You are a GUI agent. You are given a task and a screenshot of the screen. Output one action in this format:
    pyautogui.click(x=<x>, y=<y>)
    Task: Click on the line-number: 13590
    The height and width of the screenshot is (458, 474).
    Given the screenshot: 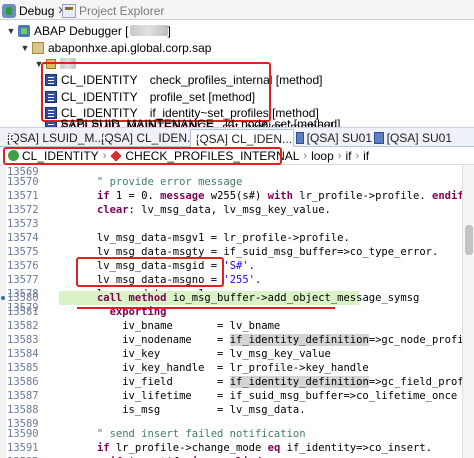 What is the action you would take?
    pyautogui.click(x=23, y=434)
    